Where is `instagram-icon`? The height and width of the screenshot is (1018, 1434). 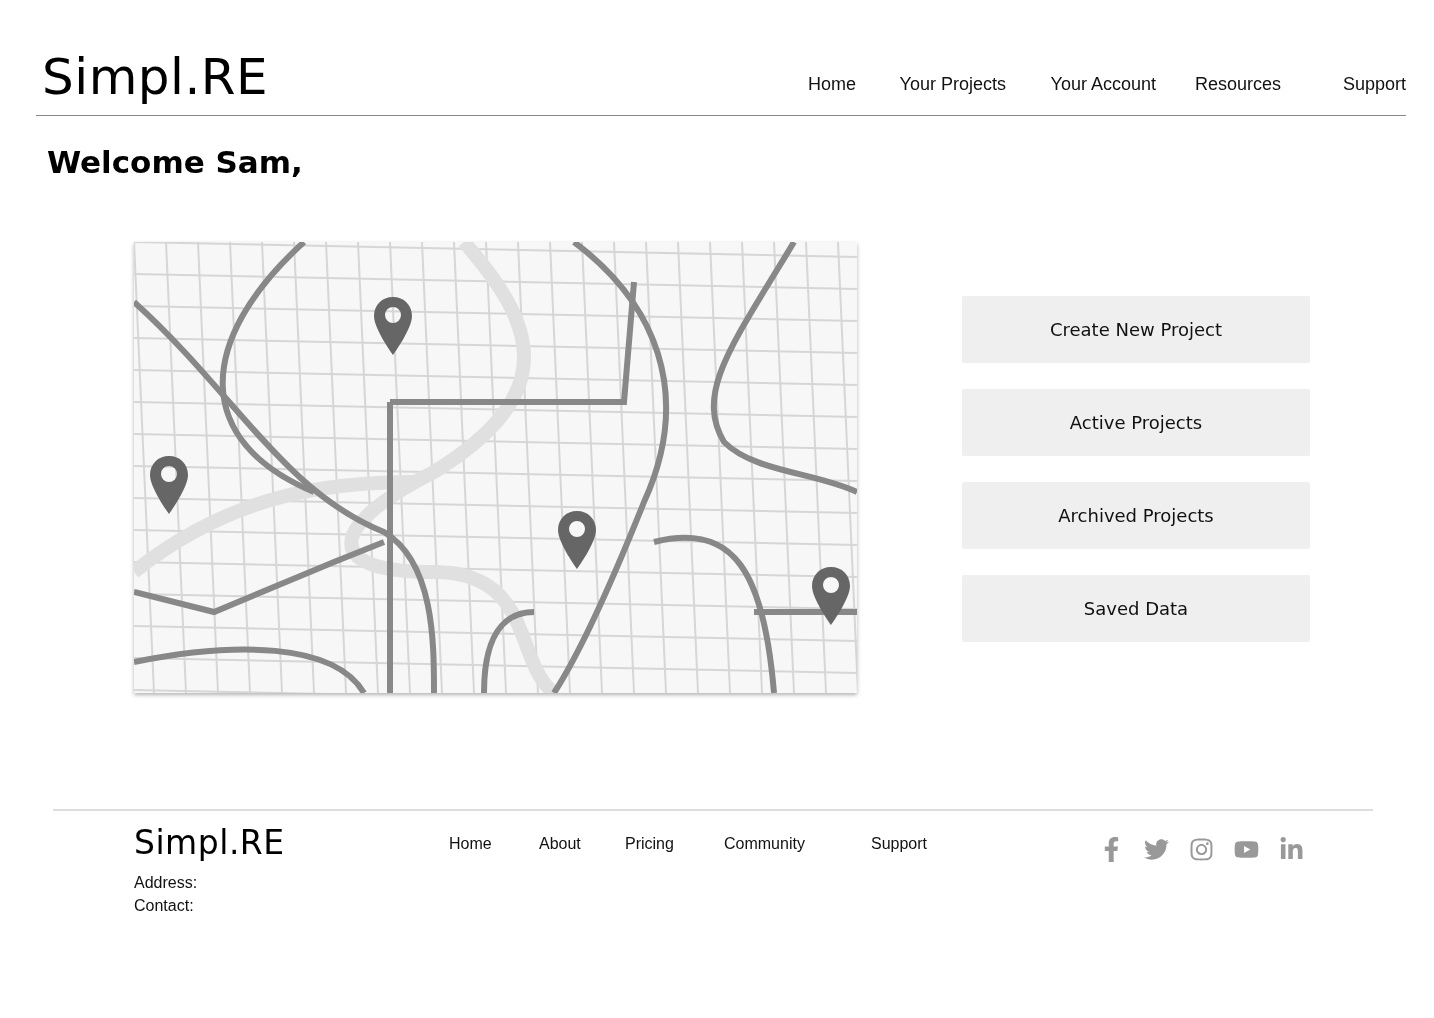
instagram-icon is located at coordinates (1201, 849).